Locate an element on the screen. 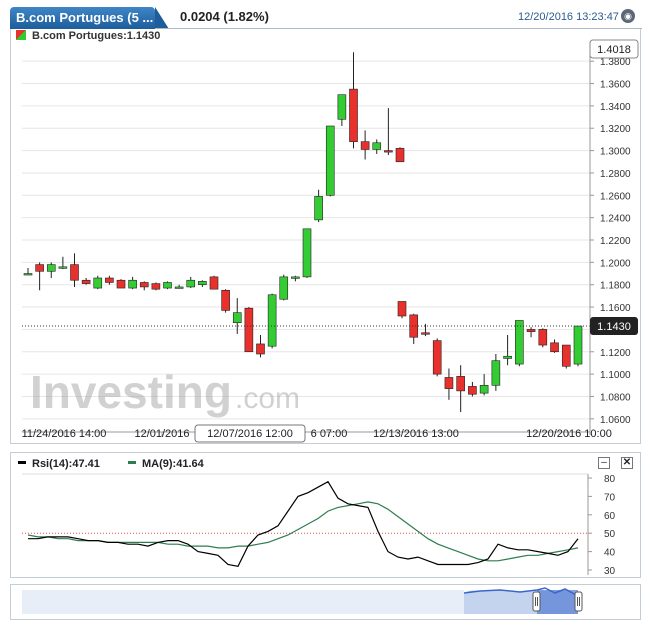 This screenshot has width=650, height=627. navigator-left-handle is located at coordinates (536, 601).